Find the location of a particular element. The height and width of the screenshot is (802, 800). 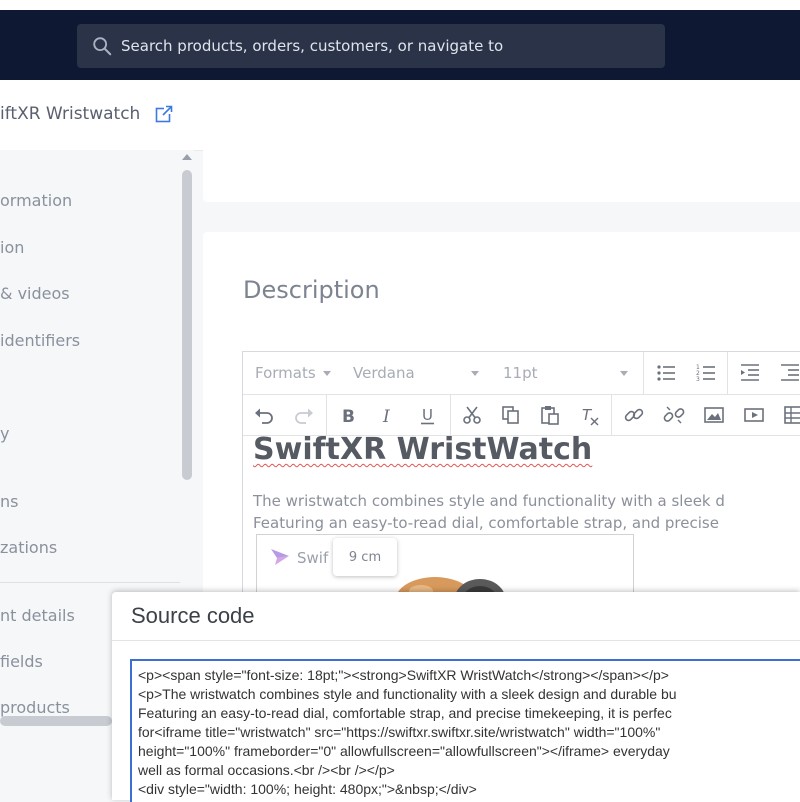

svg-text: U is located at coordinates (427, 415).